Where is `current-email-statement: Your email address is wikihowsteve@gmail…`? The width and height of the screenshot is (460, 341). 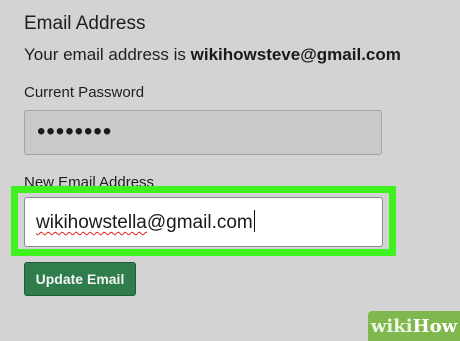 current-email-statement: Your email address is wikihowsteve@gmail… is located at coordinates (212, 55).